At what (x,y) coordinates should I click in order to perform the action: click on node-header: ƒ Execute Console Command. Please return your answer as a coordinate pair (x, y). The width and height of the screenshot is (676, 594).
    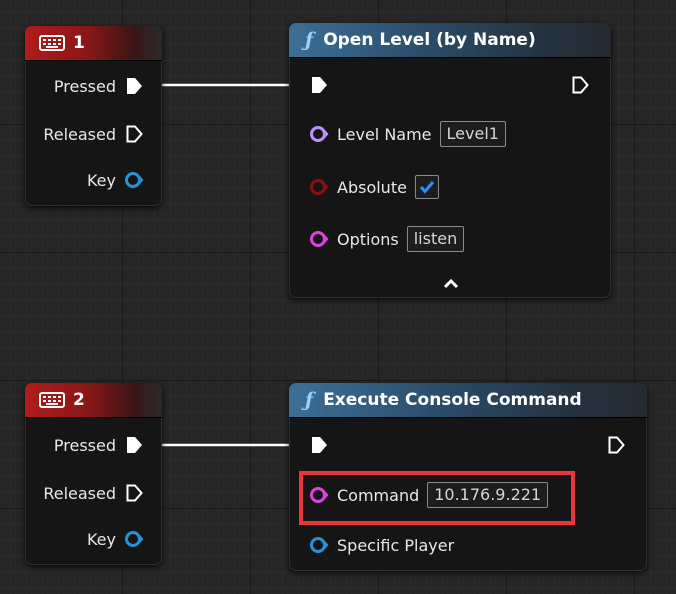
    Looking at the image, I should click on (468, 400).